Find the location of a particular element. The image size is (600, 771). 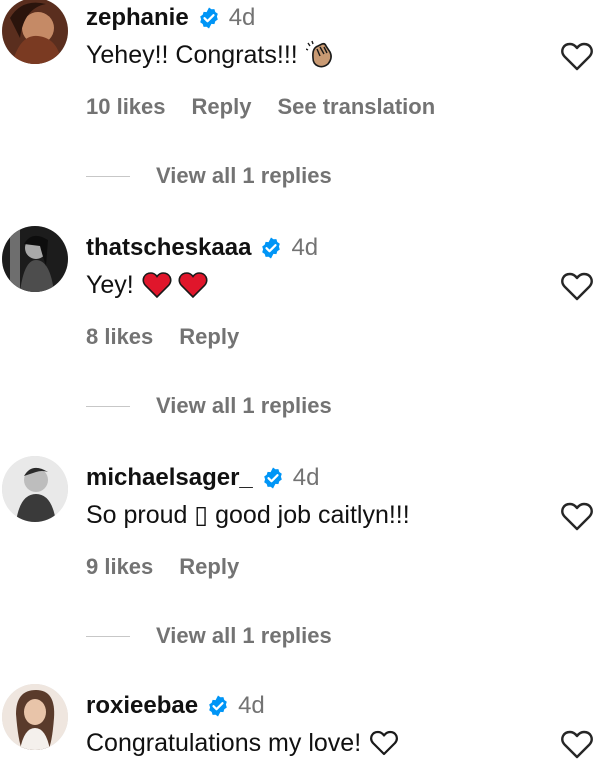

likes-count: 9 likes is located at coordinates (119, 567).